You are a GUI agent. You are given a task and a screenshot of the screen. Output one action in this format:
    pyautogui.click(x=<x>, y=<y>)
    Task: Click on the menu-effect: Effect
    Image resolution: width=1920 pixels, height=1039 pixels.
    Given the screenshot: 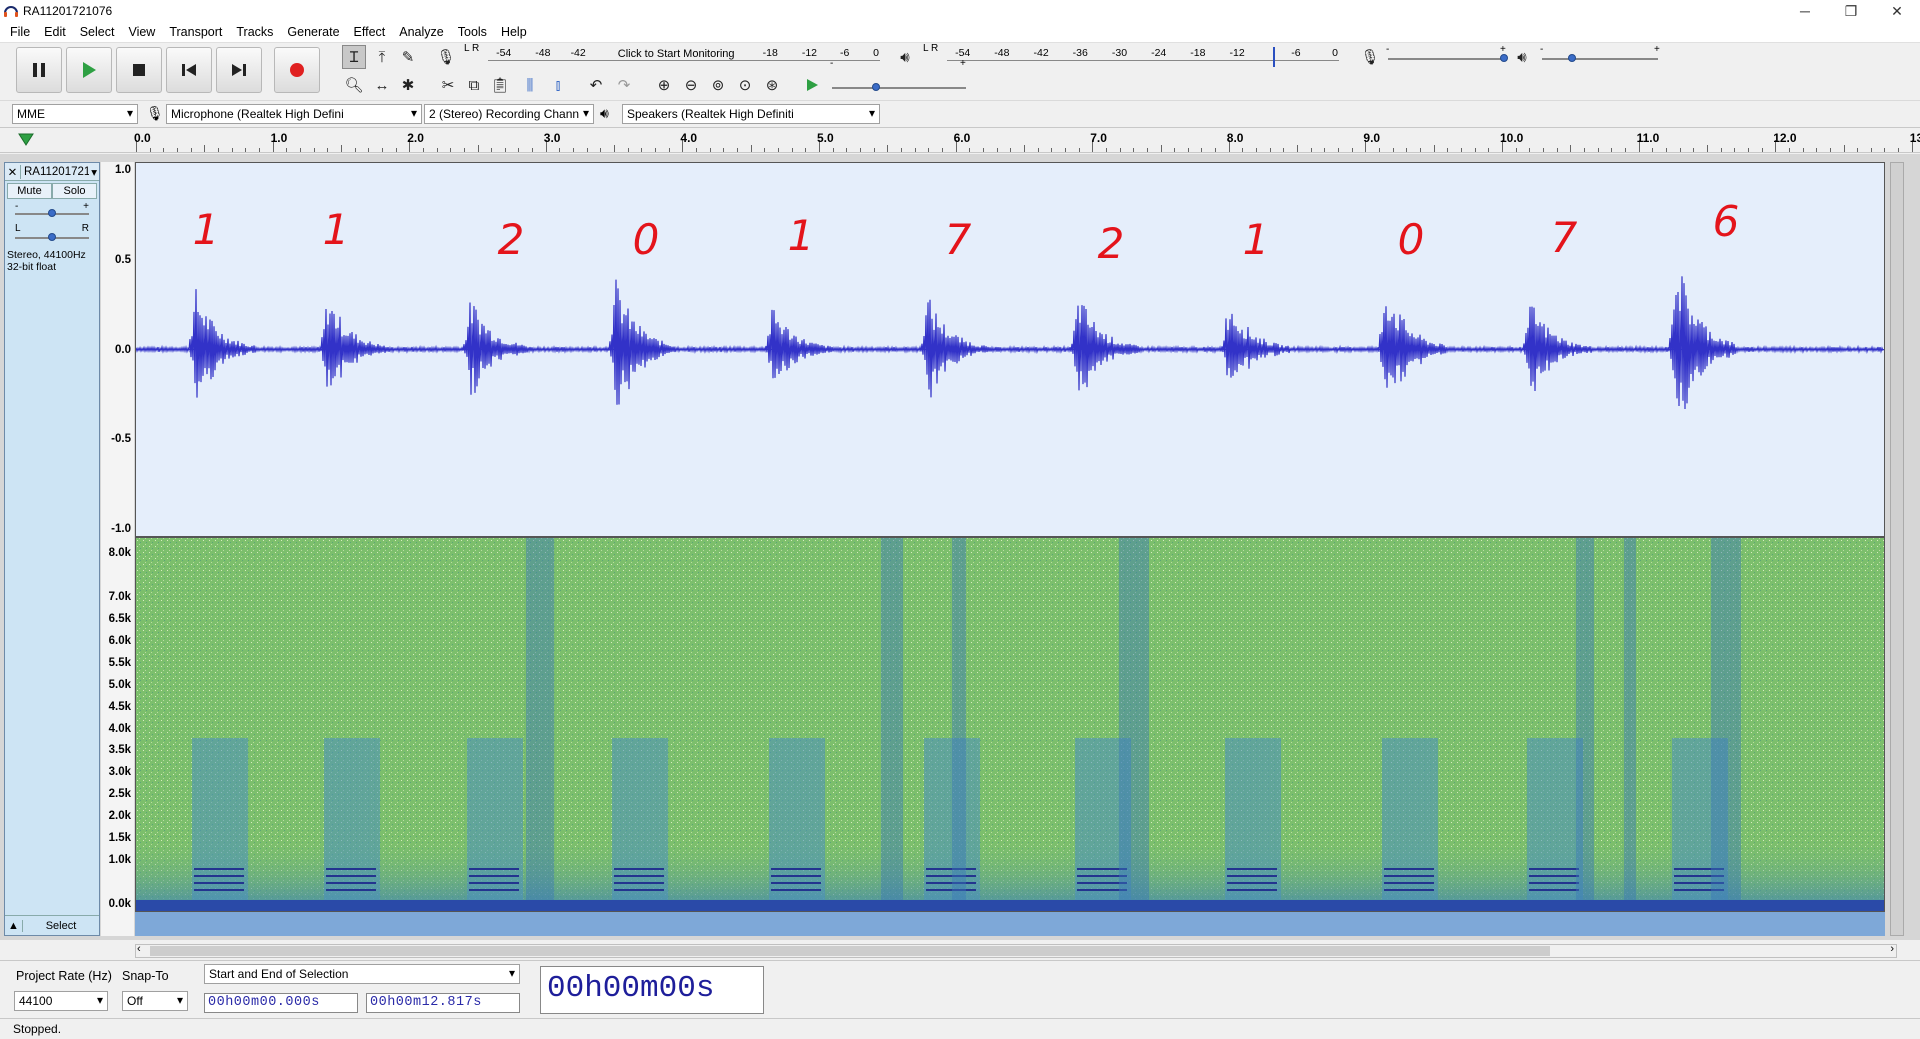 What is the action you would take?
    pyautogui.click(x=370, y=32)
    